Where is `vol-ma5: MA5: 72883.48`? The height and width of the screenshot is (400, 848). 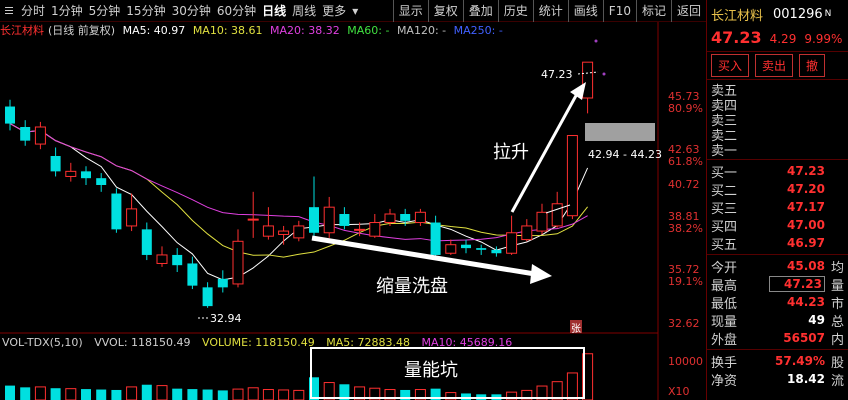
vol-ma5: MA5: 72883.48 is located at coordinates (368, 342).